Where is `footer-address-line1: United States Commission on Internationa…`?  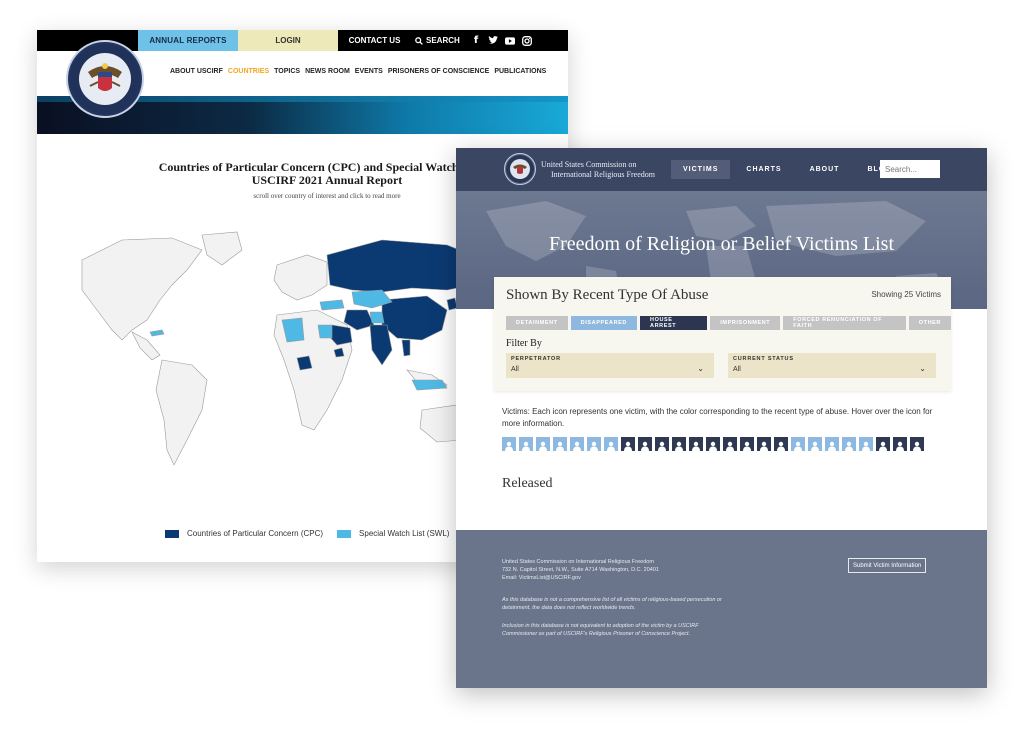 footer-address-line1: United States Commission on Internationa… is located at coordinates (578, 562).